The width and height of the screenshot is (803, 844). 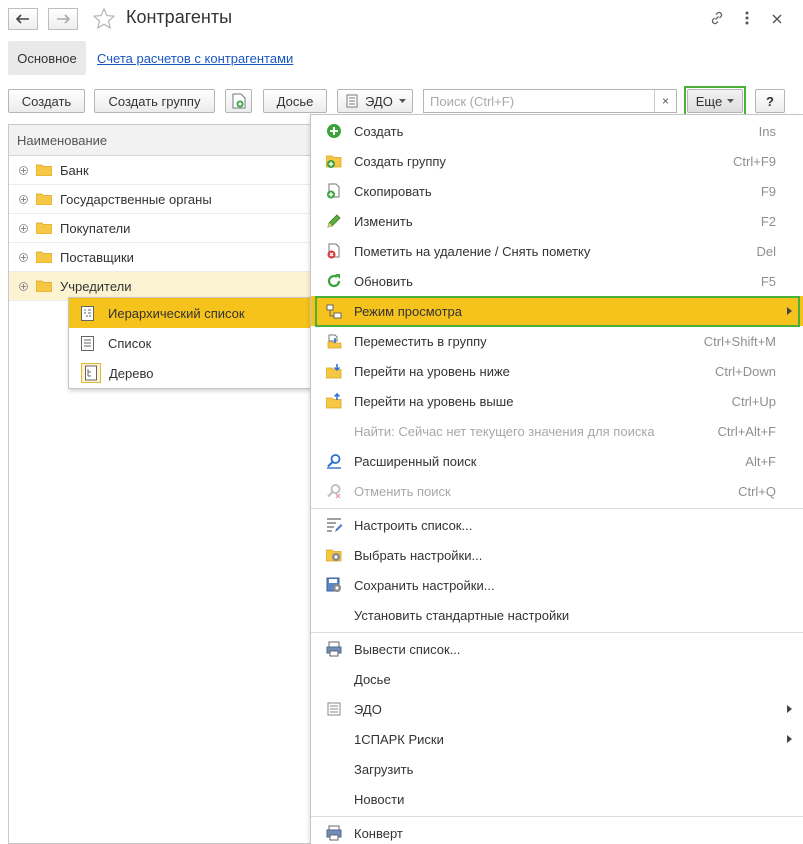 I want to click on submenu-item-hierarchical-list: Иерархический список, so click(x=189, y=313).